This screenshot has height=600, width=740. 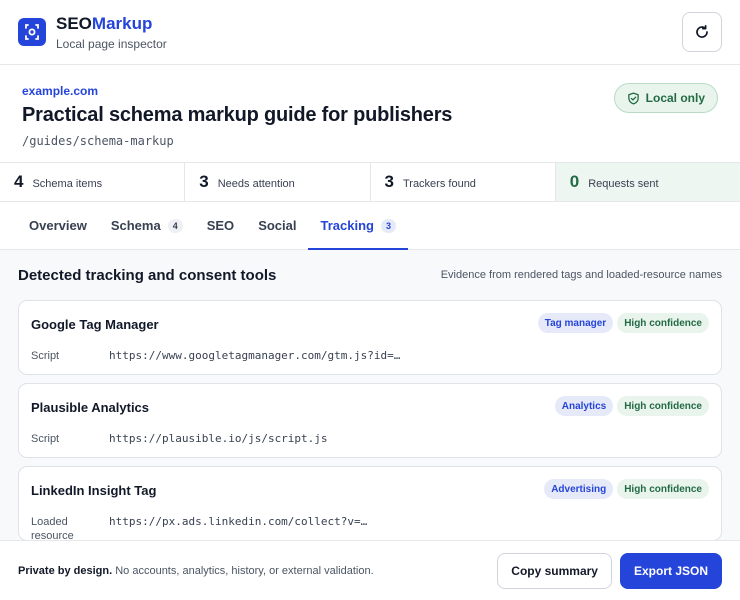 I want to click on refresh-button, so click(x=702, y=32).